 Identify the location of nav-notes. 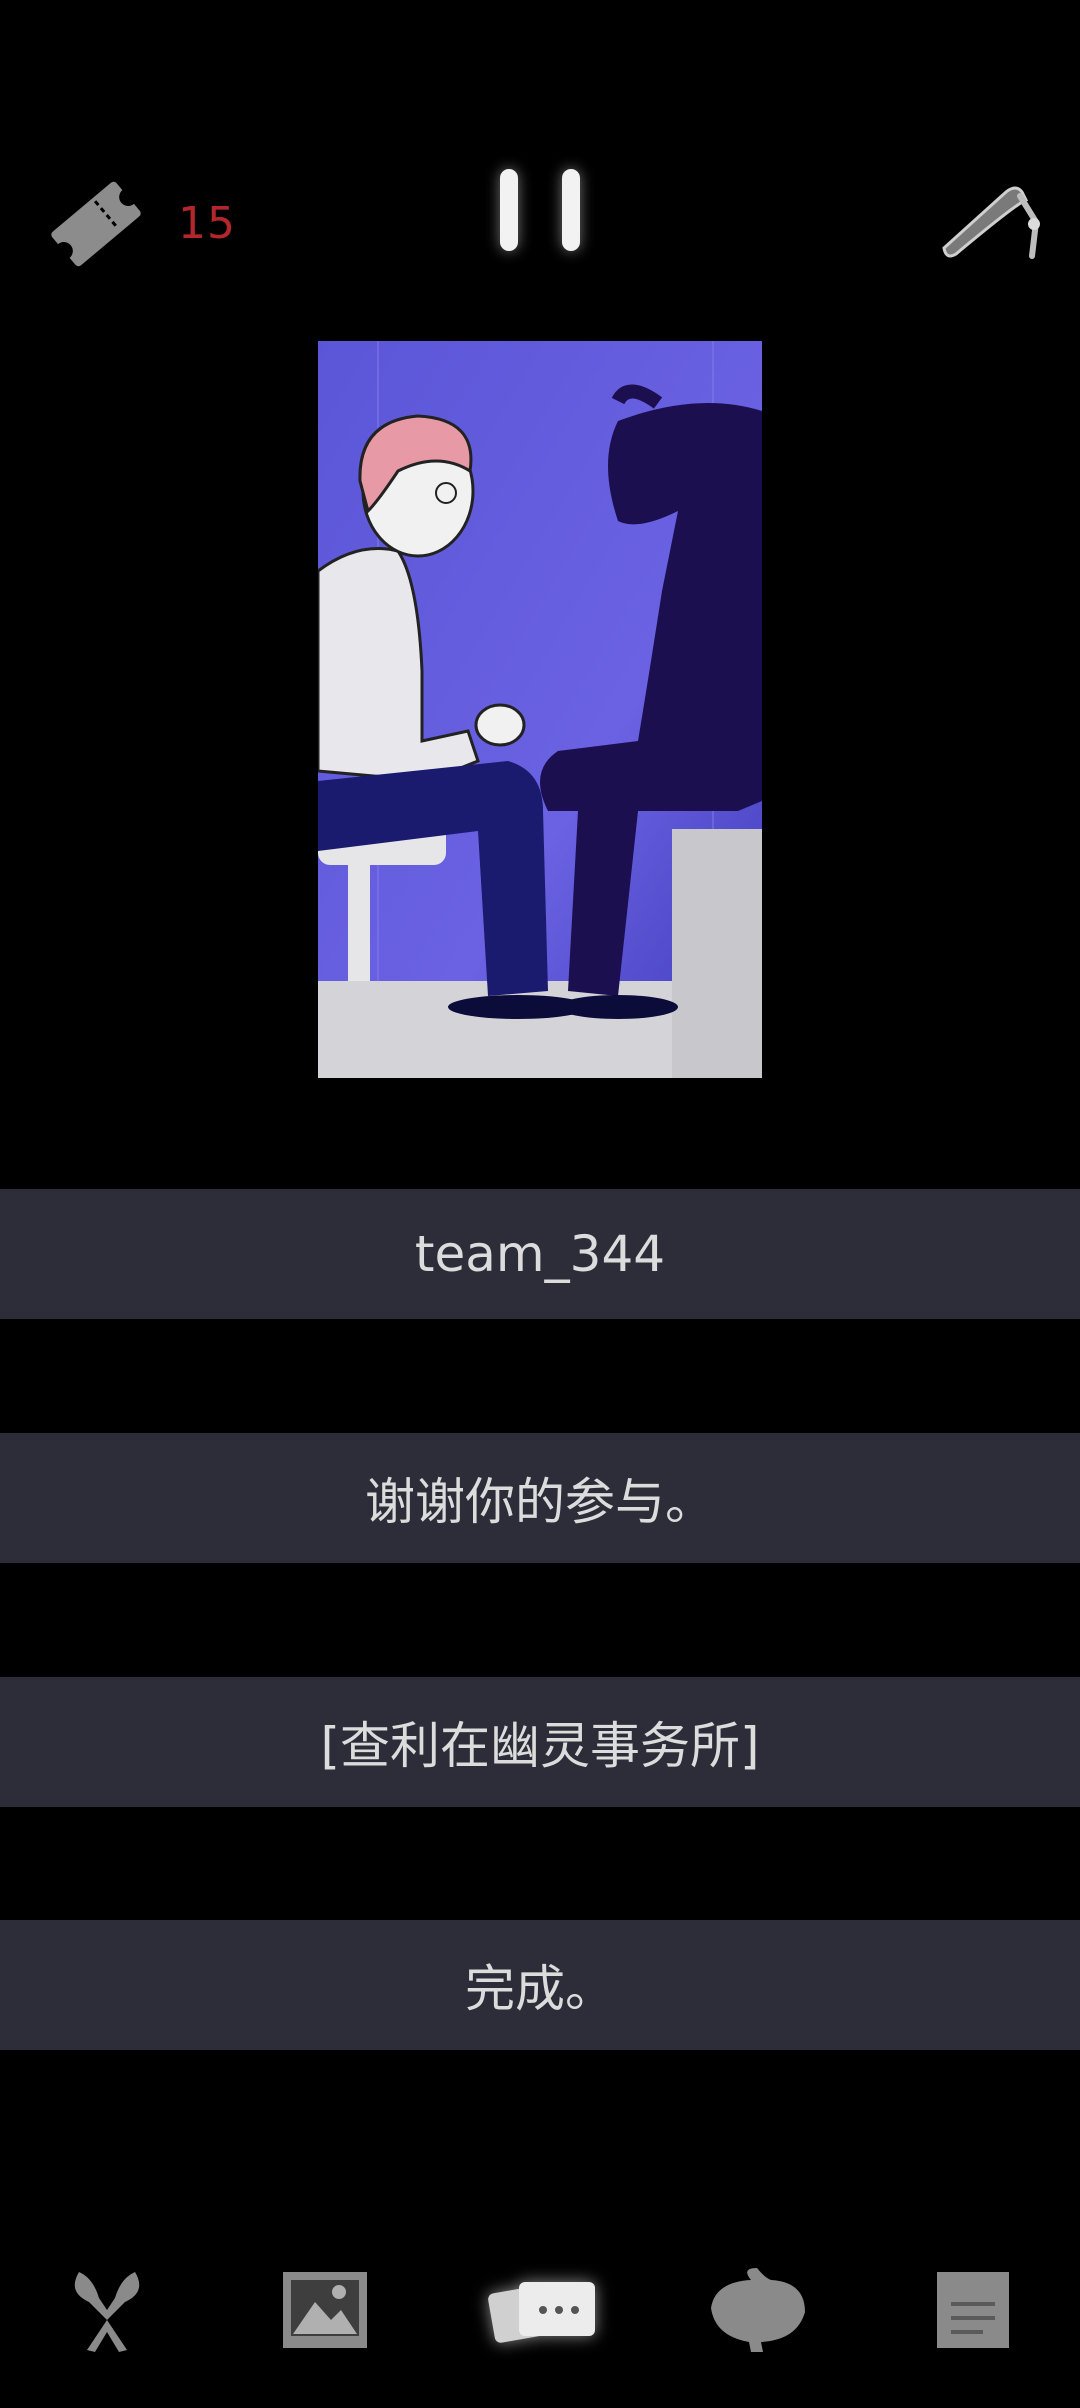
(973, 2310).